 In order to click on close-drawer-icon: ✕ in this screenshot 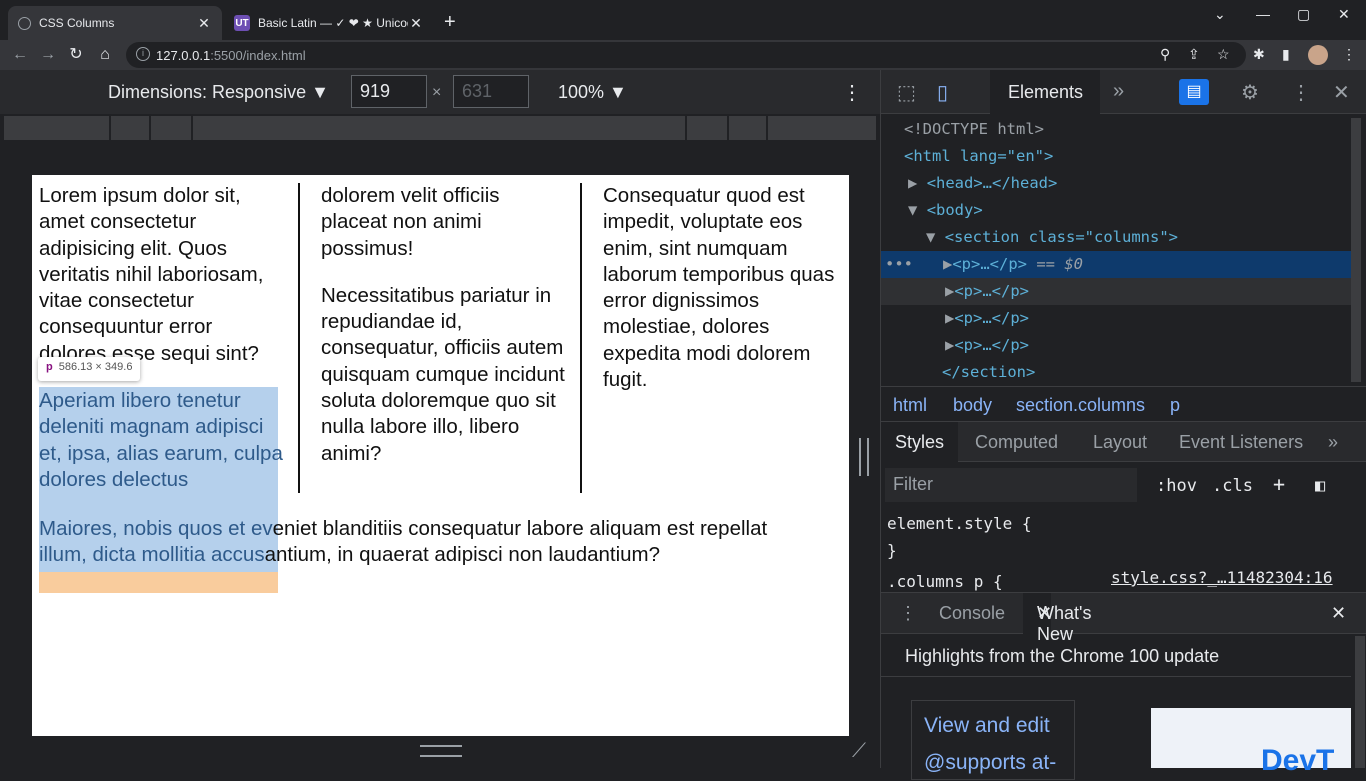, I will do `click(1338, 613)`.